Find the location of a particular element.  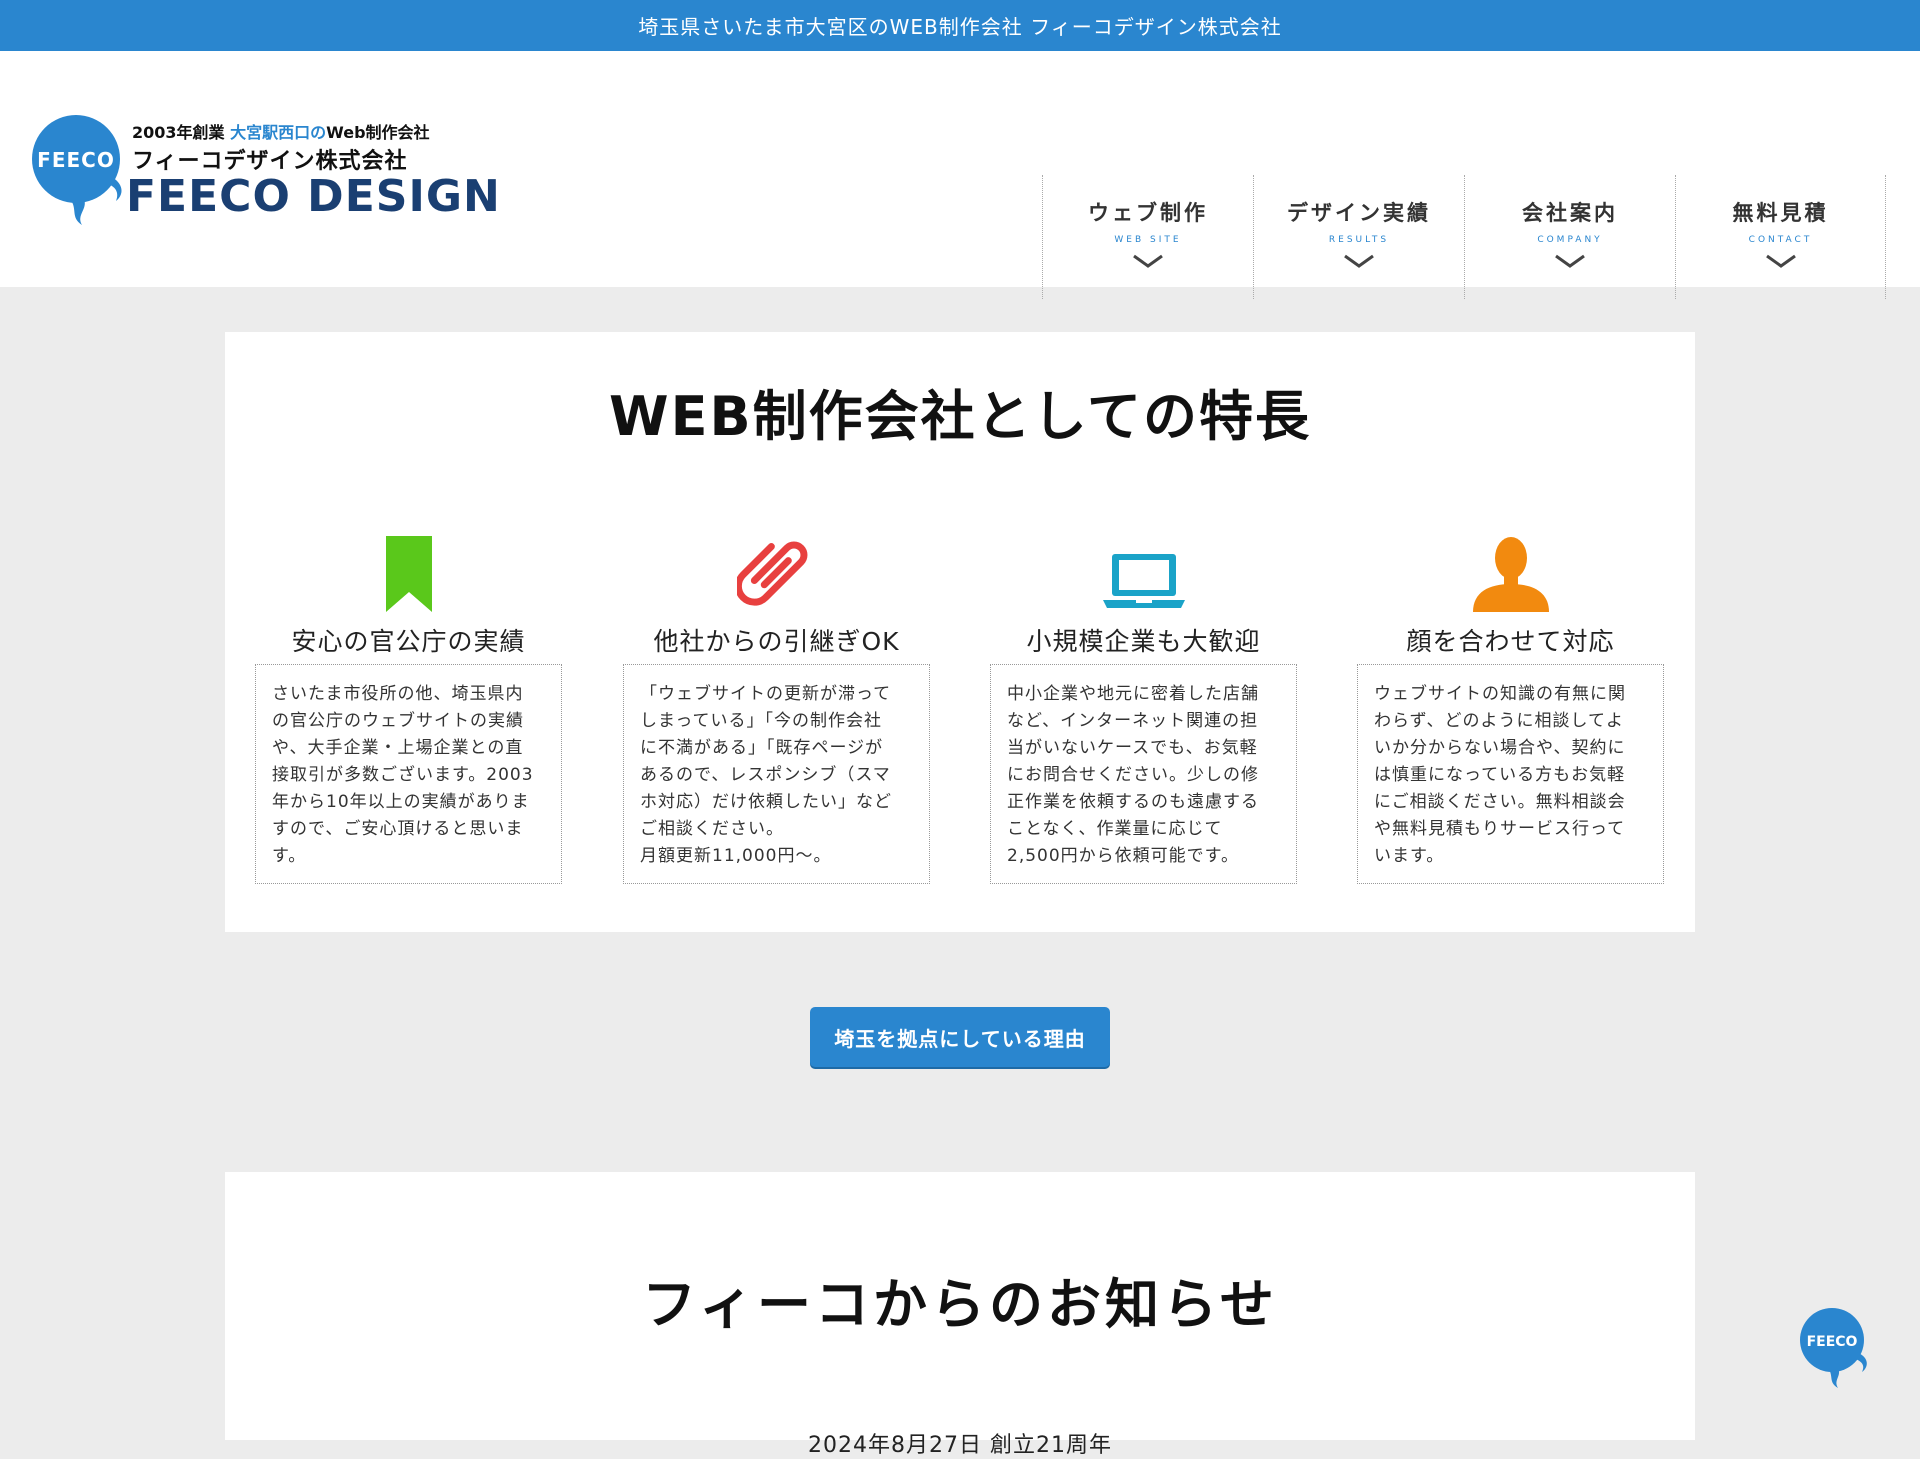

top-banner: 埼玉県さいたま市大宮区のWEB制作会社 フィーコデザイン株式会社 is located at coordinates (960, 25).